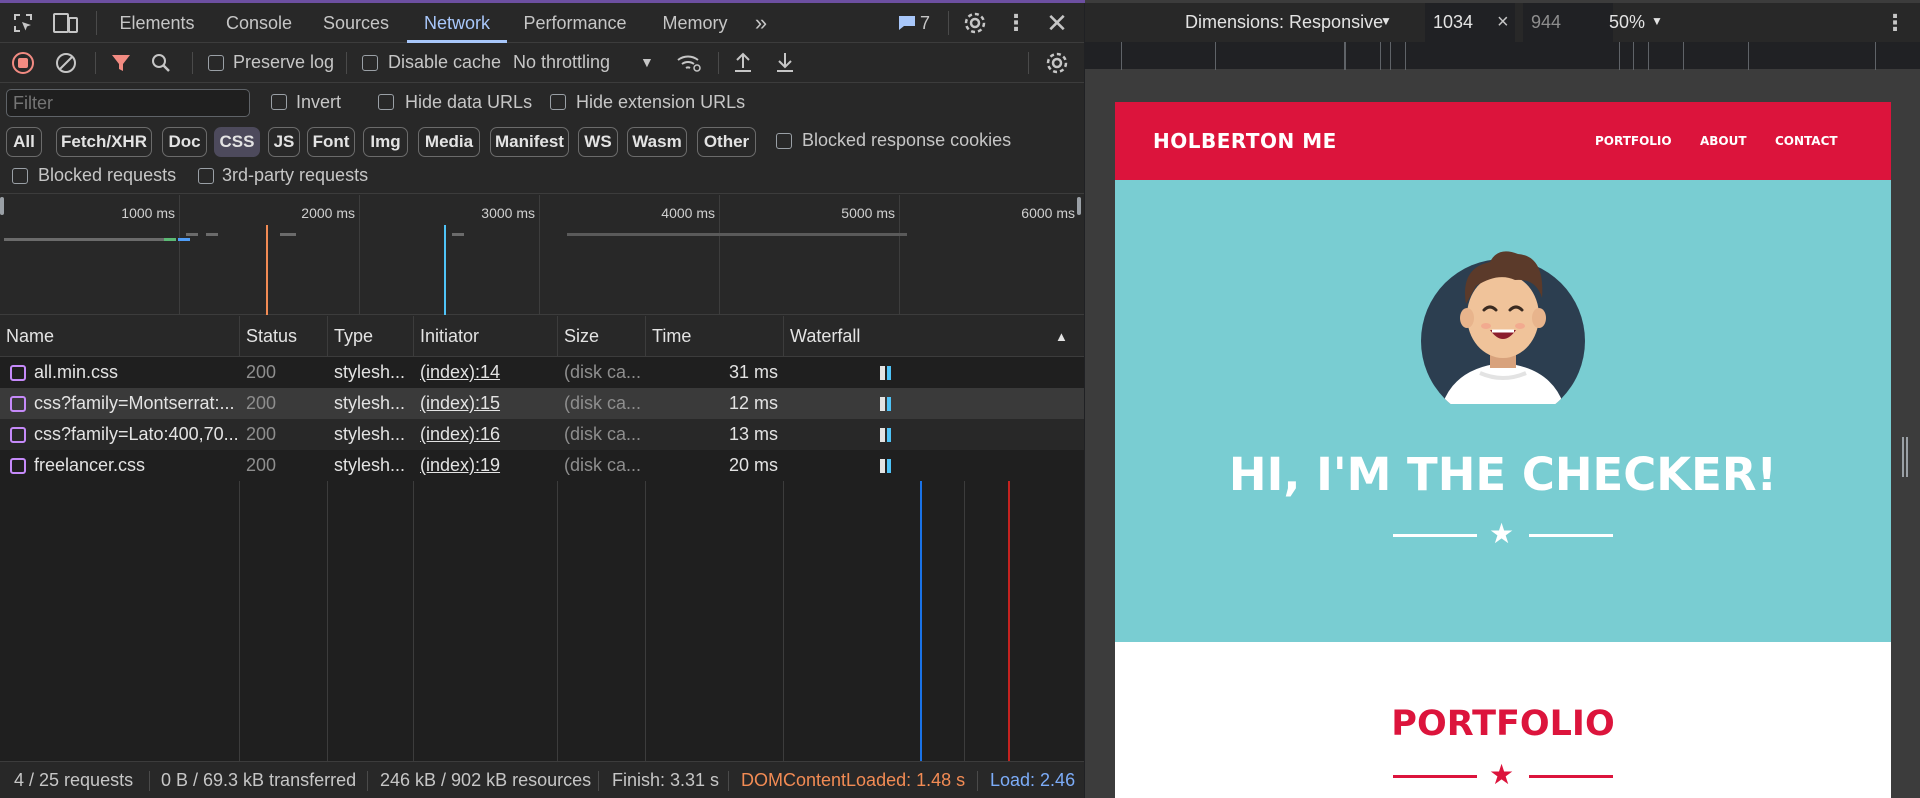  What do you see at coordinates (120, 336) in the screenshot?
I see `column-header-name: Name` at bounding box center [120, 336].